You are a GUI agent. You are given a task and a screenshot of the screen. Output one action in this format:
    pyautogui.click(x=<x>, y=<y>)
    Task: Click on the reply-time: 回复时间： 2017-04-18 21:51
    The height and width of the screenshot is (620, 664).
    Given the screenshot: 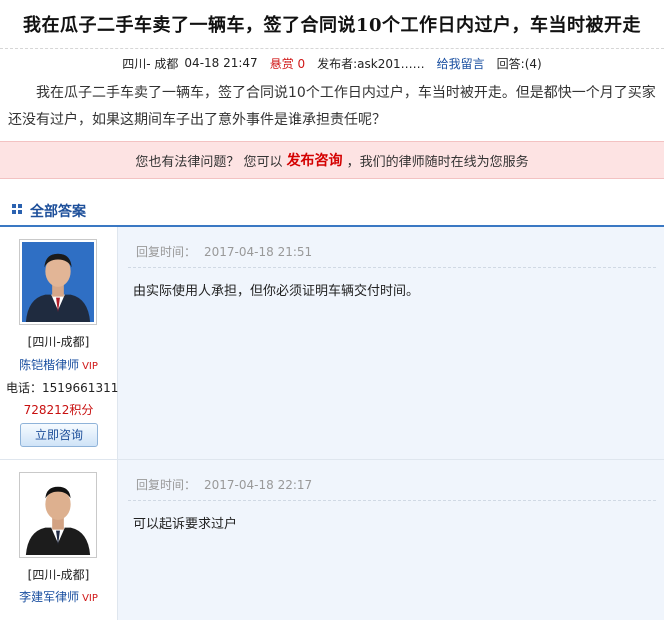 What is the action you would take?
    pyautogui.click(x=224, y=251)
    